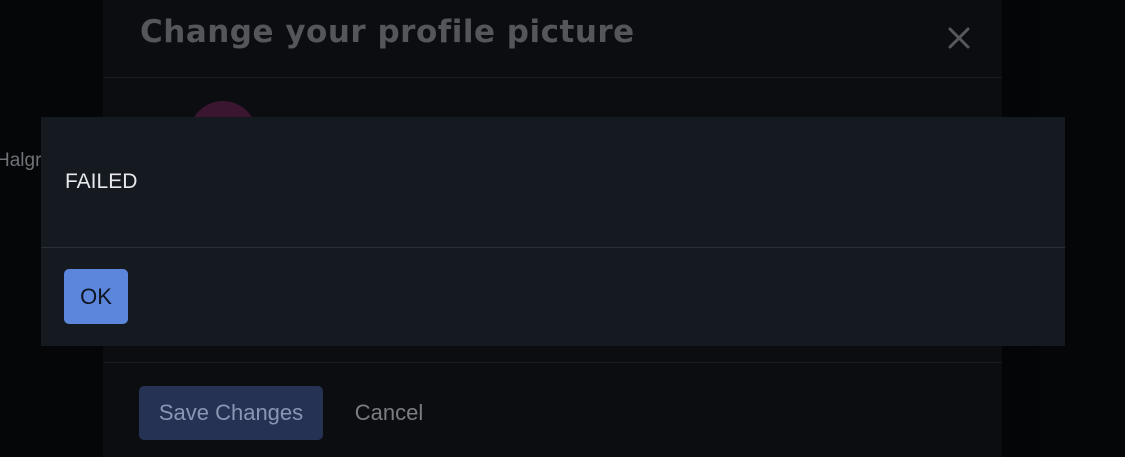  What do you see at coordinates (387, 32) in the screenshot?
I see `modal-title: Change your profile picture` at bounding box center [387, 32].